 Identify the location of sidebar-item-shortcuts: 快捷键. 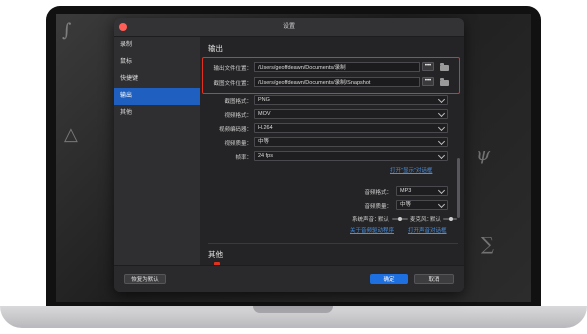
(157, 79).